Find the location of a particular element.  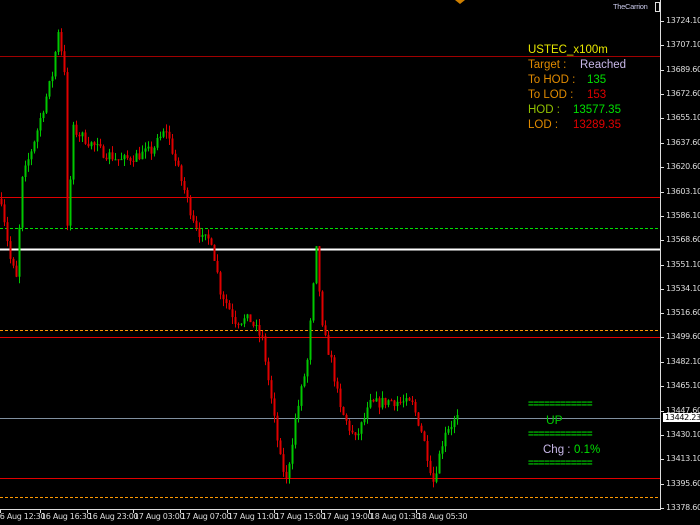

chg-value: 0.1% is located at coordinates (587, 450).